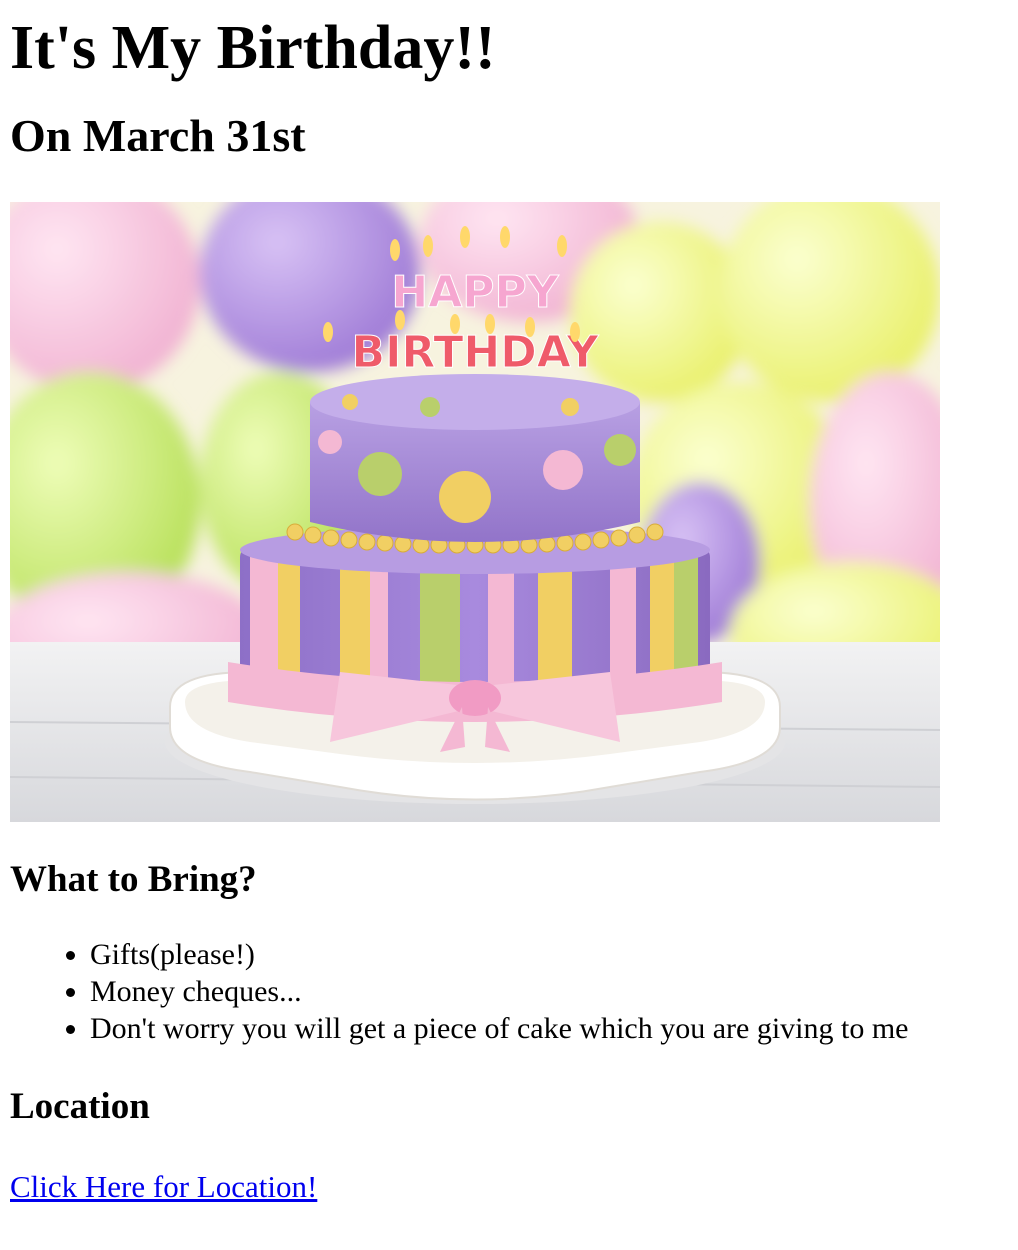 The image size is (1018, 1250). What do you see at coordinates (475, 292) in the screenshot?
I see `cake-topper-line1: HAPPY` at bounding box center [475, 292].